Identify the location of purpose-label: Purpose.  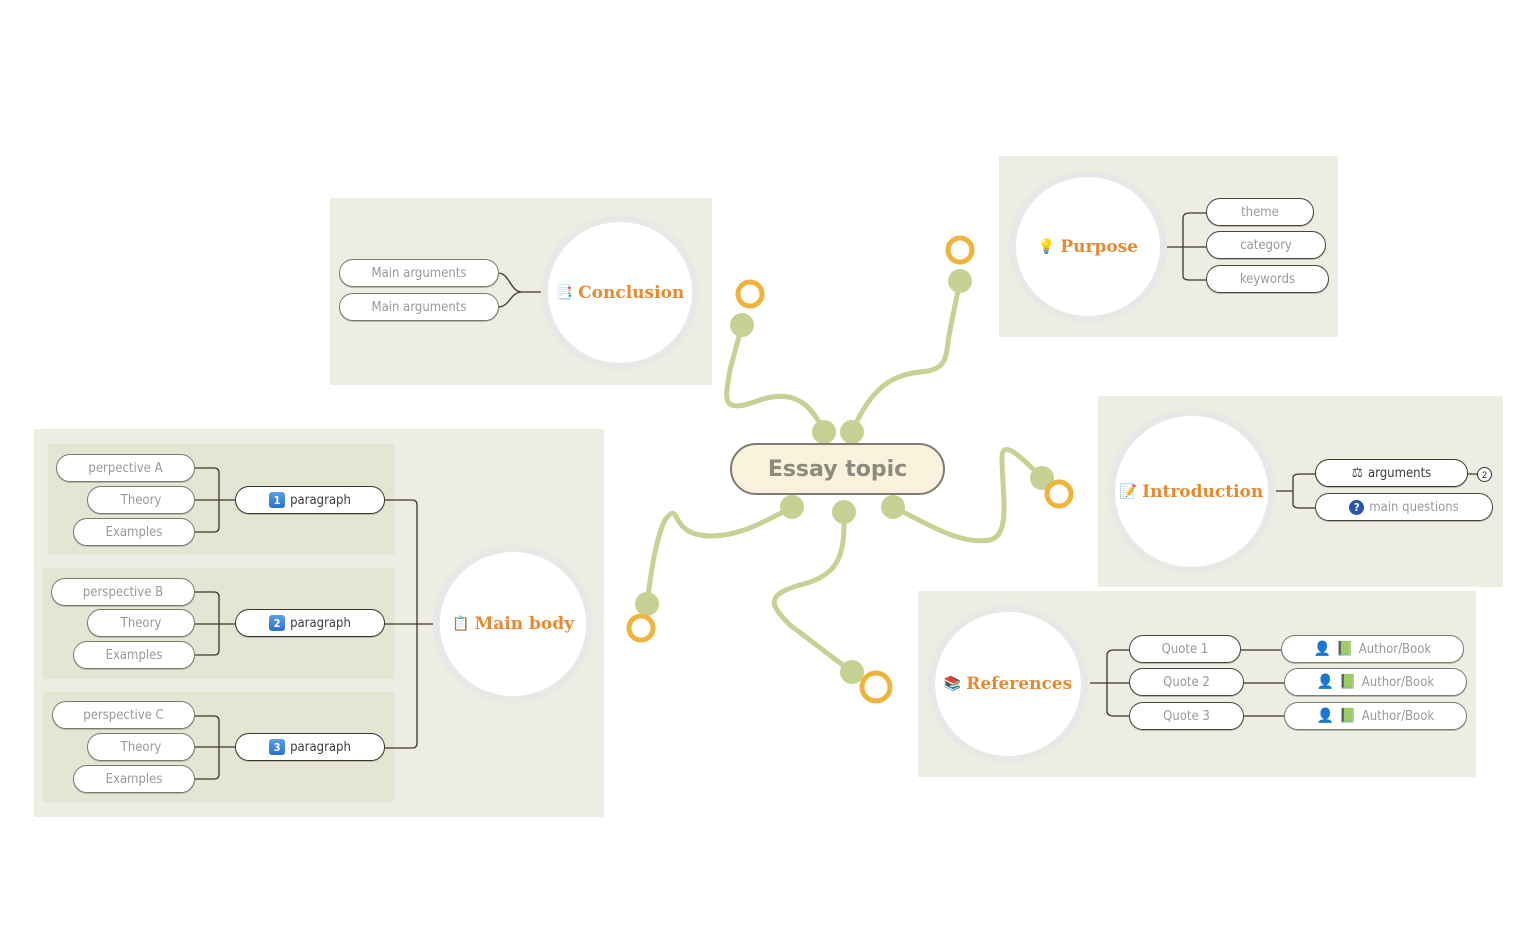
(1099, 246).